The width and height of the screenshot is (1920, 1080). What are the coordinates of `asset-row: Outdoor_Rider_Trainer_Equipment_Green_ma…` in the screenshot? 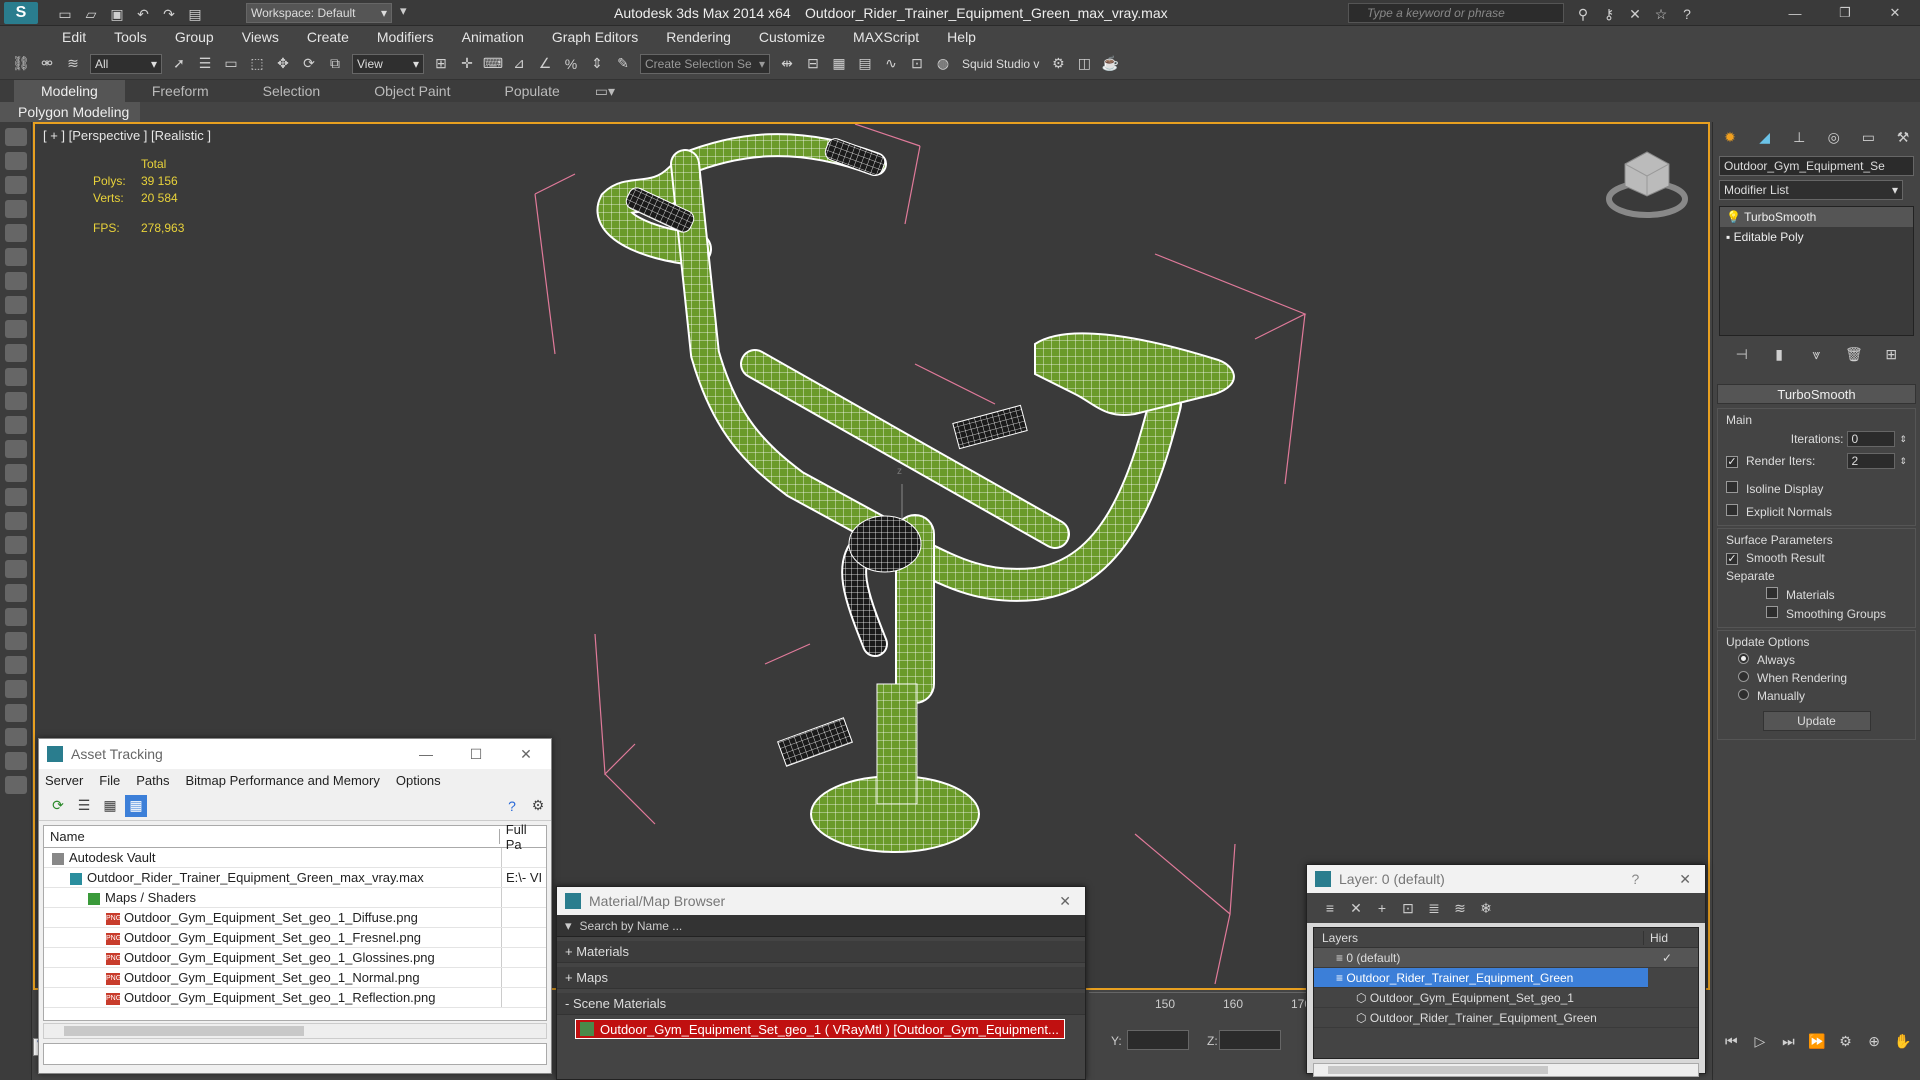 It's located at (295, 878).